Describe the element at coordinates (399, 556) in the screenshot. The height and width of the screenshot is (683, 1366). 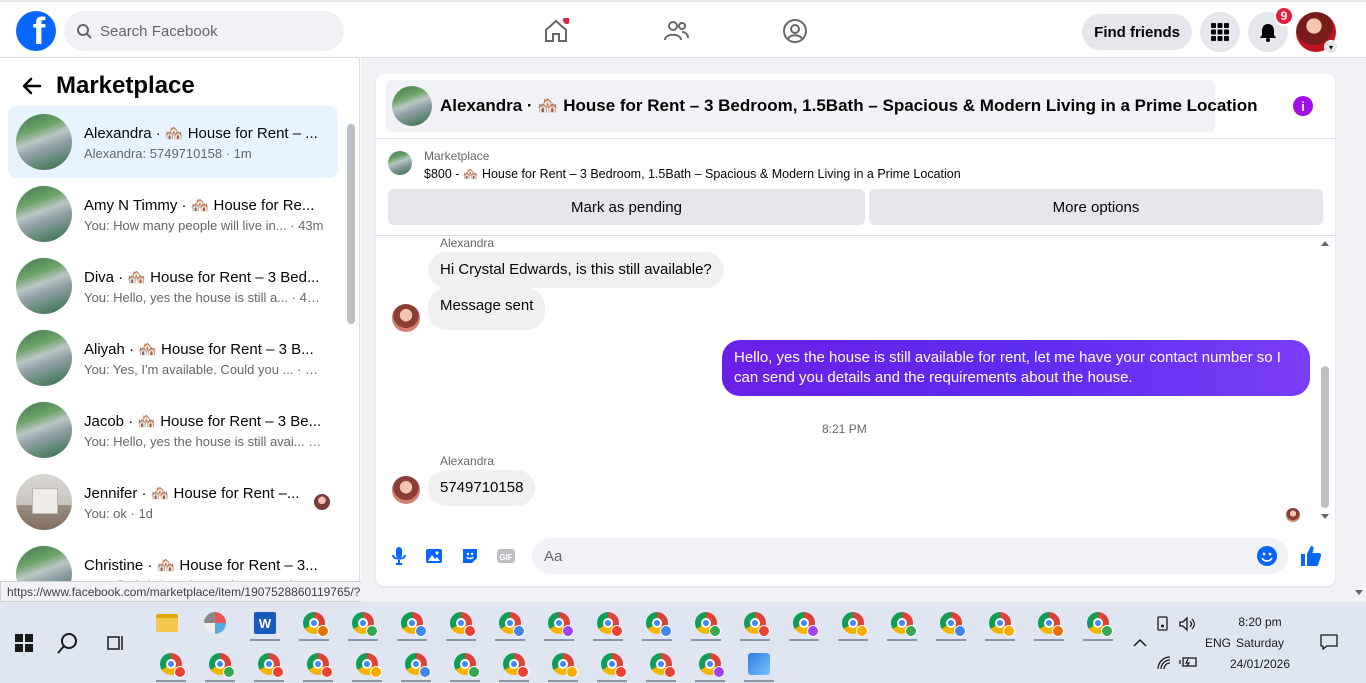
I see `microphone-icon` at that location.